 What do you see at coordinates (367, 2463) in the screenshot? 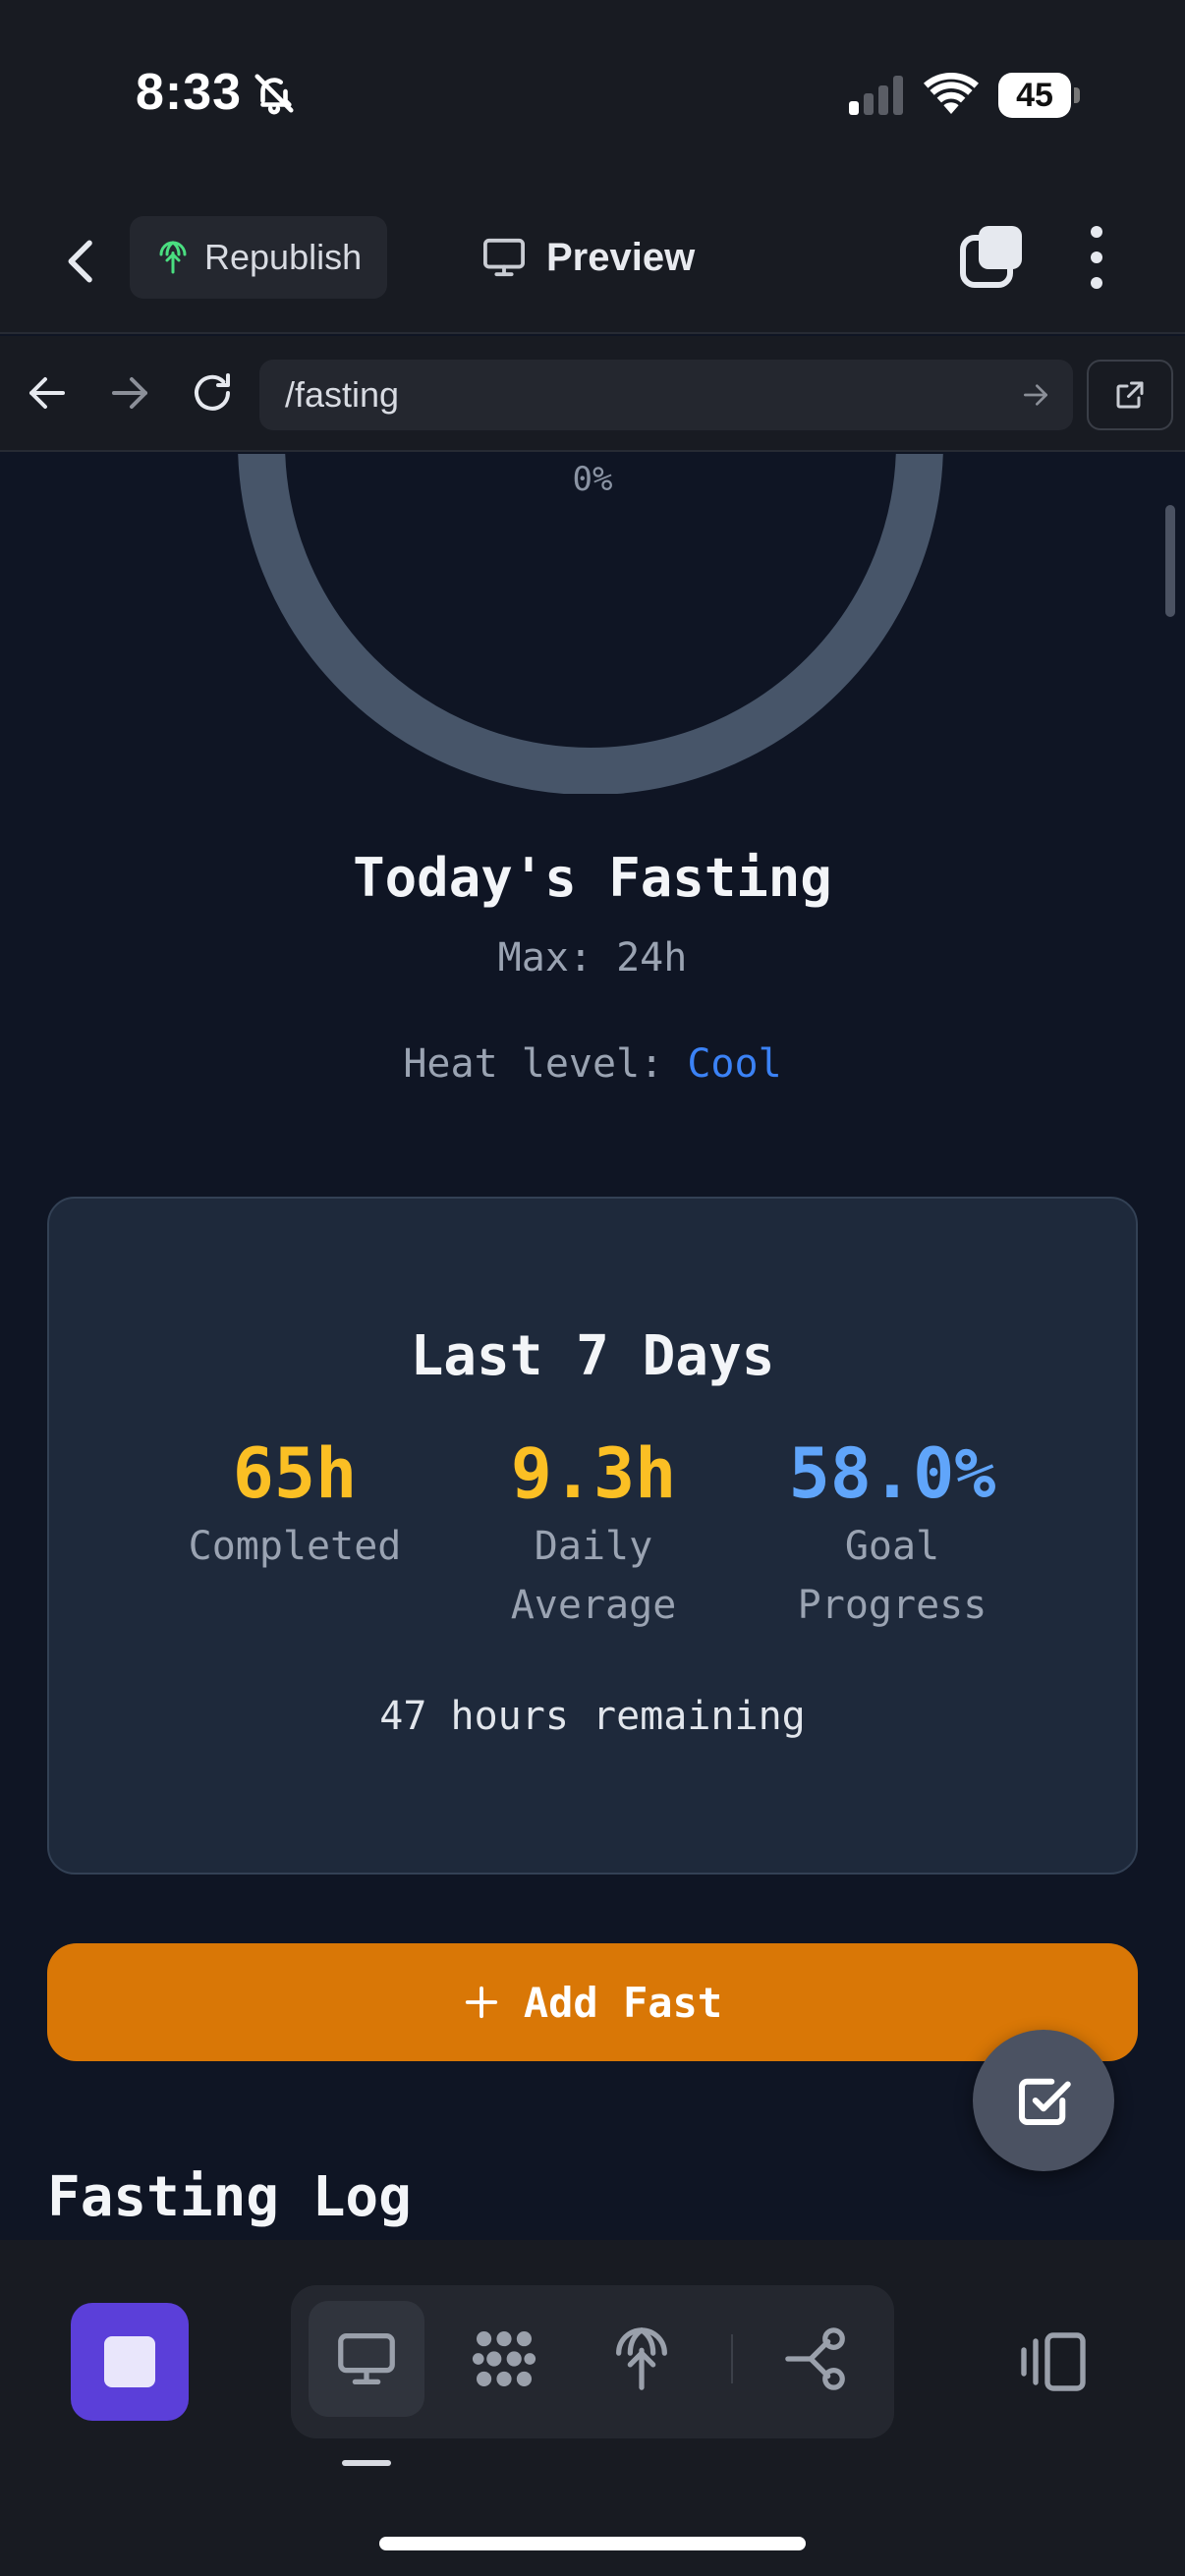
I see `active-tab-indicator` at bounding box center [367, 2463].